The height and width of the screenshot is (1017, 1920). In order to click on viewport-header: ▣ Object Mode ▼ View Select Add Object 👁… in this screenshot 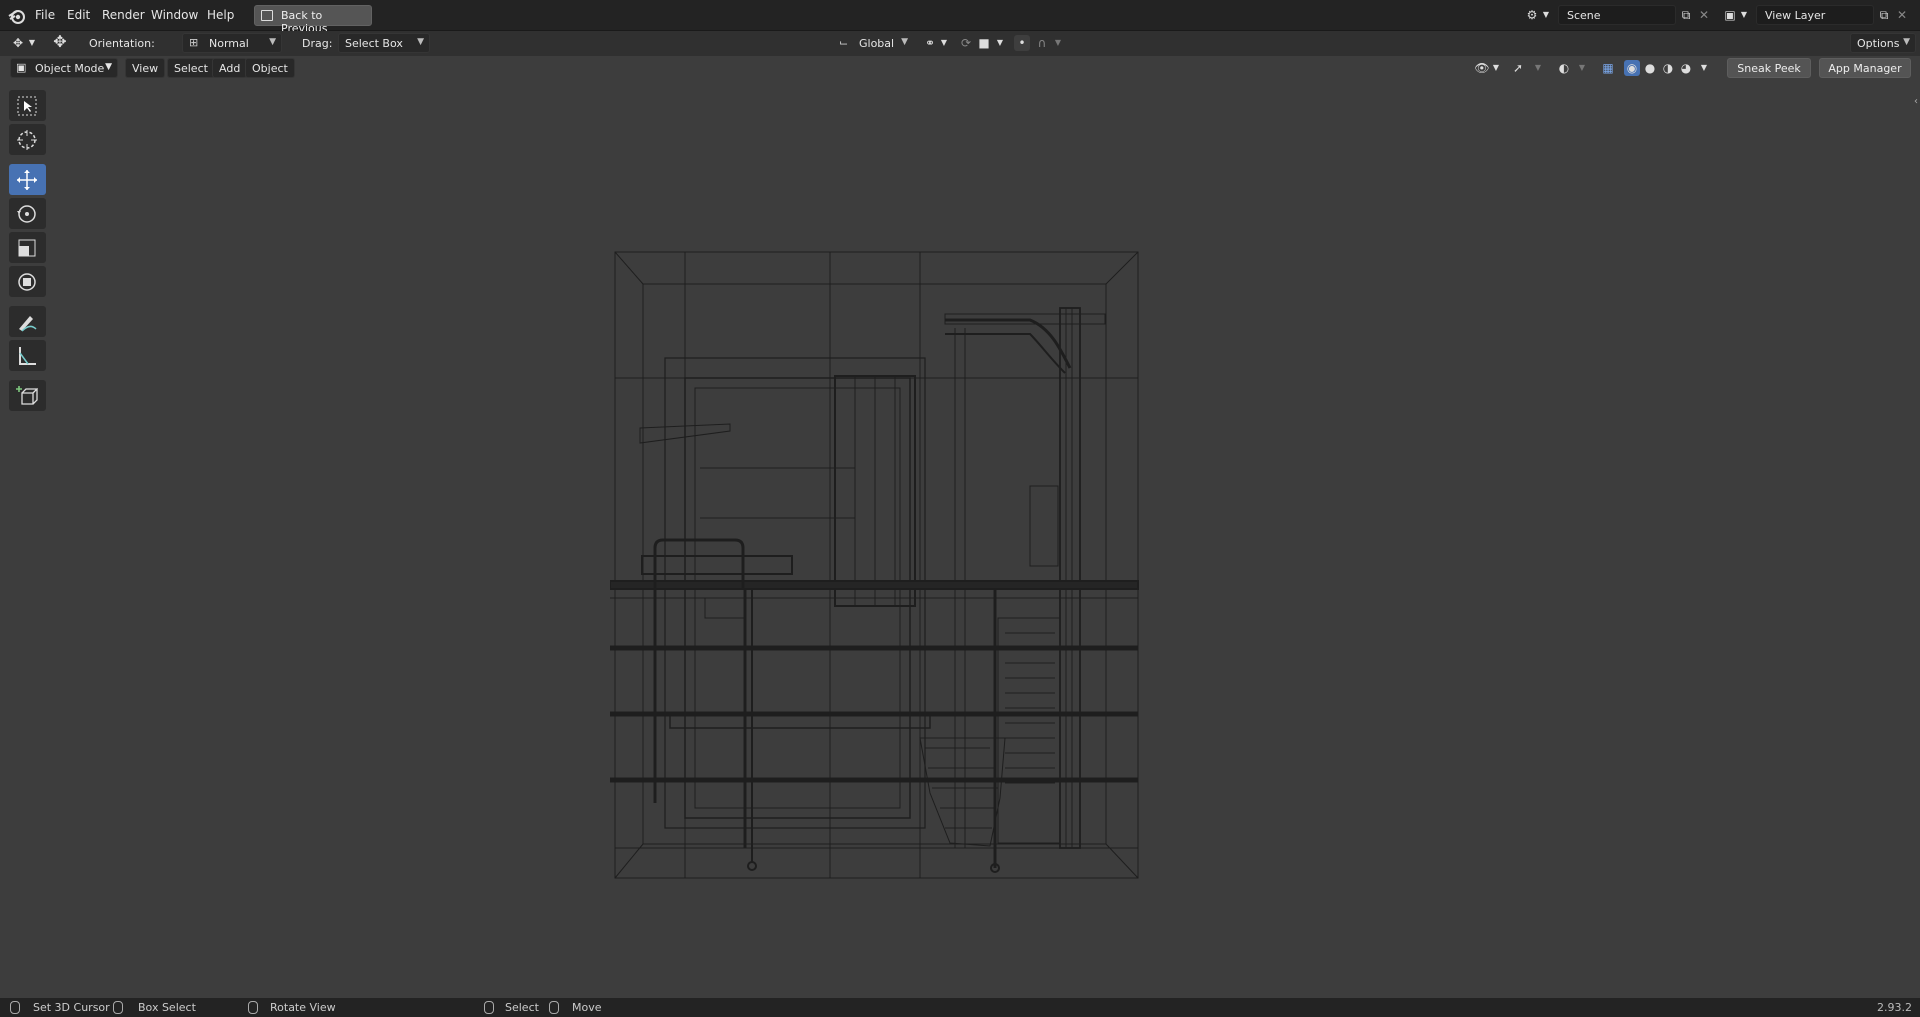, I will do `click(960, 68)`.